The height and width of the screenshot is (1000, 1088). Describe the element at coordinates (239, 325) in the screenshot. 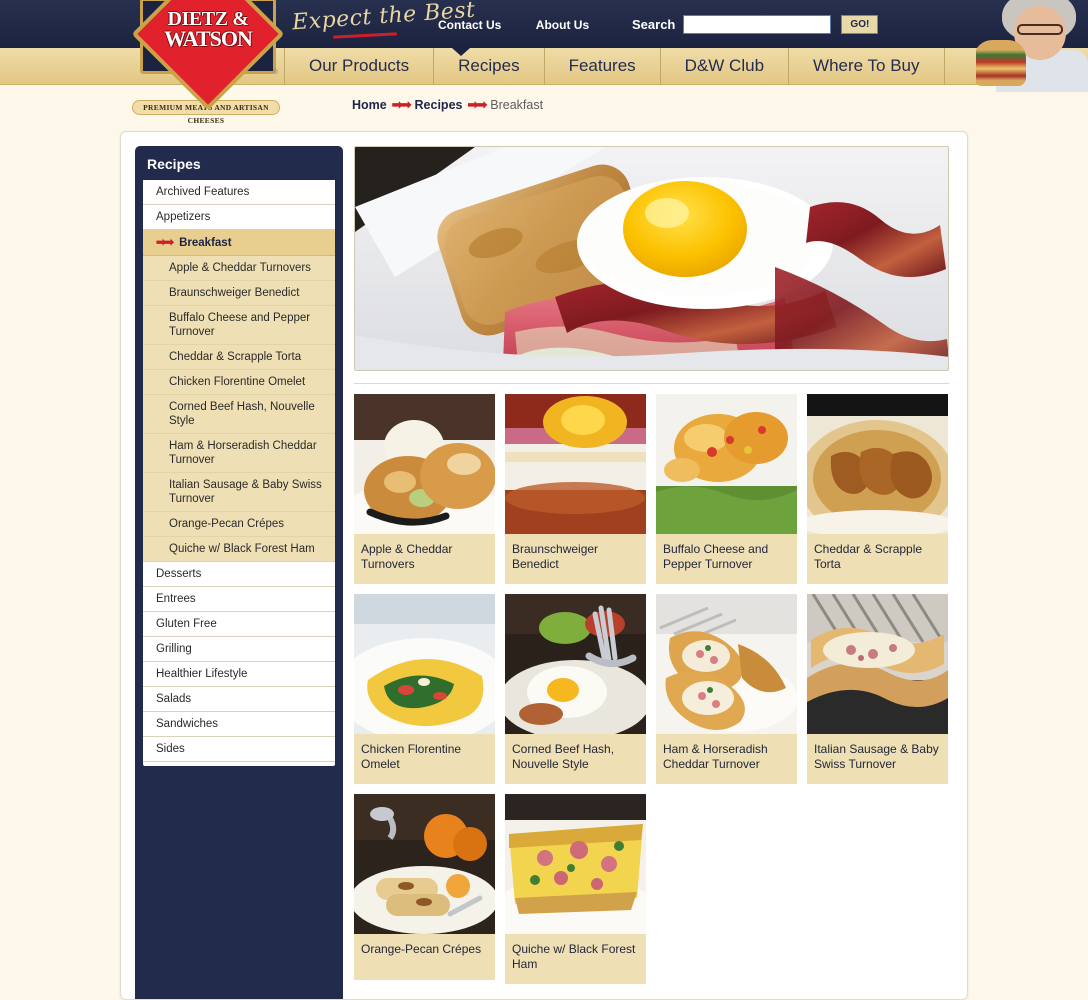

I see `sidebar-subitem-buffalo-cheese-and-pepper-turnover: Buffalo Cheese and Pepper Turnover` at that location.